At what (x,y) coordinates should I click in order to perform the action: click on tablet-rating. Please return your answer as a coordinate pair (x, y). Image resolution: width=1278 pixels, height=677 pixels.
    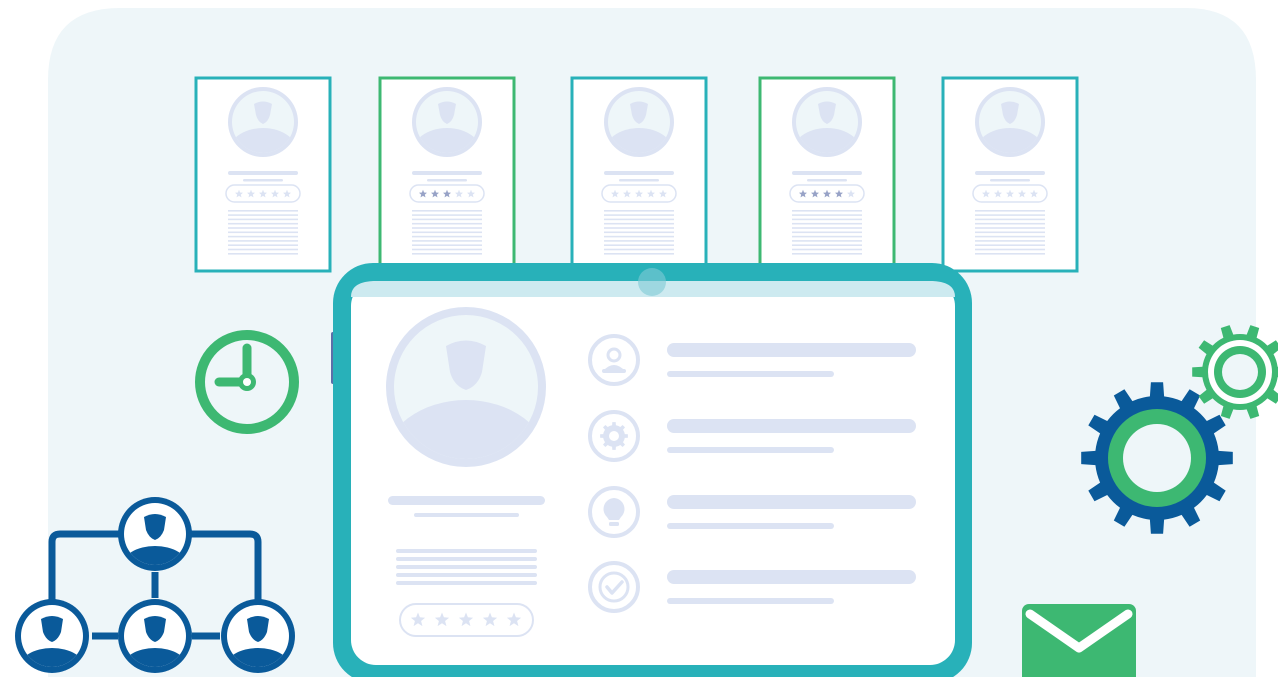
    Looking at the image, I should click on (466, 620).